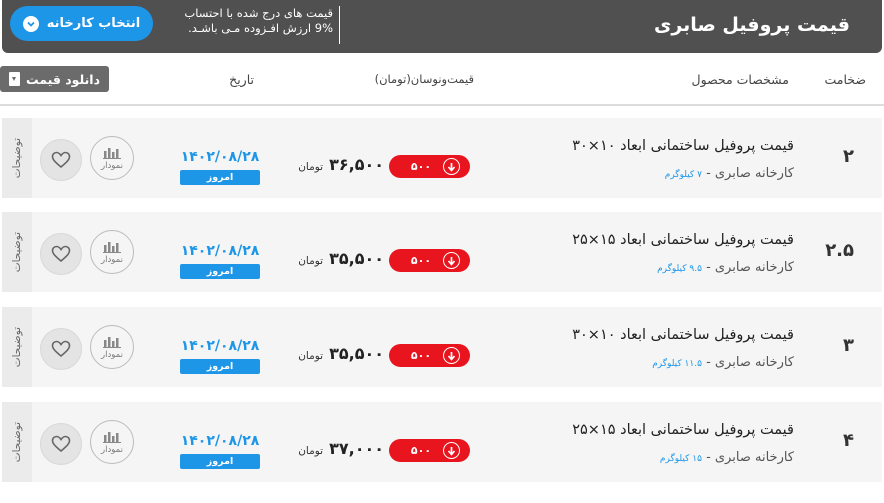 Image resolution: width=884 pixels, height=503 pixels. What do you see at coordinates (30, 23) in the screenshot?
I see `chevron-down-icon` at bounding box center [30, 23].